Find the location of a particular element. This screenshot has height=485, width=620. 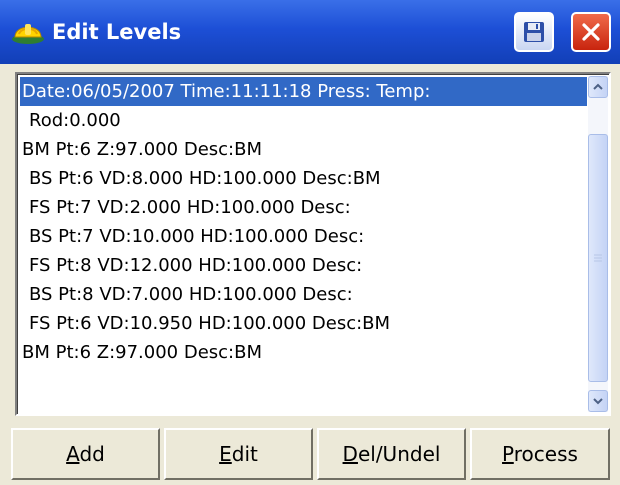

process-button: Process is located at coordinates (540, 454).